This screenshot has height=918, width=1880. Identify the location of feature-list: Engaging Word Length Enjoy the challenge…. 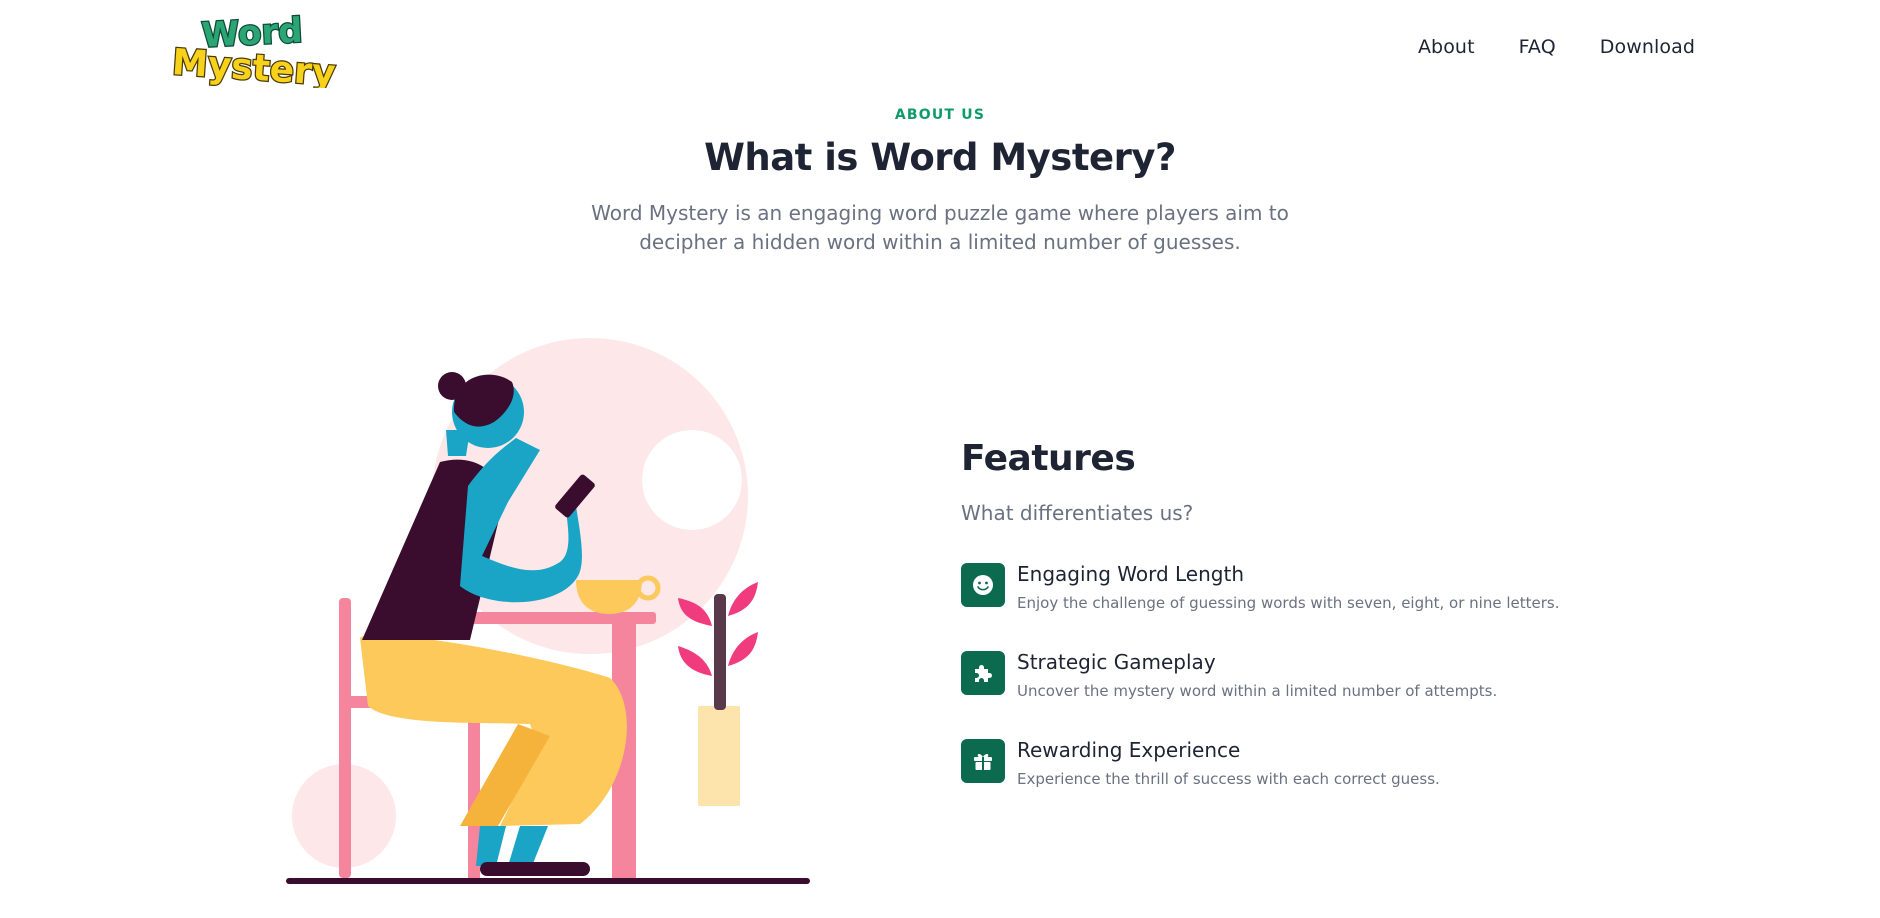
(1341, 694).